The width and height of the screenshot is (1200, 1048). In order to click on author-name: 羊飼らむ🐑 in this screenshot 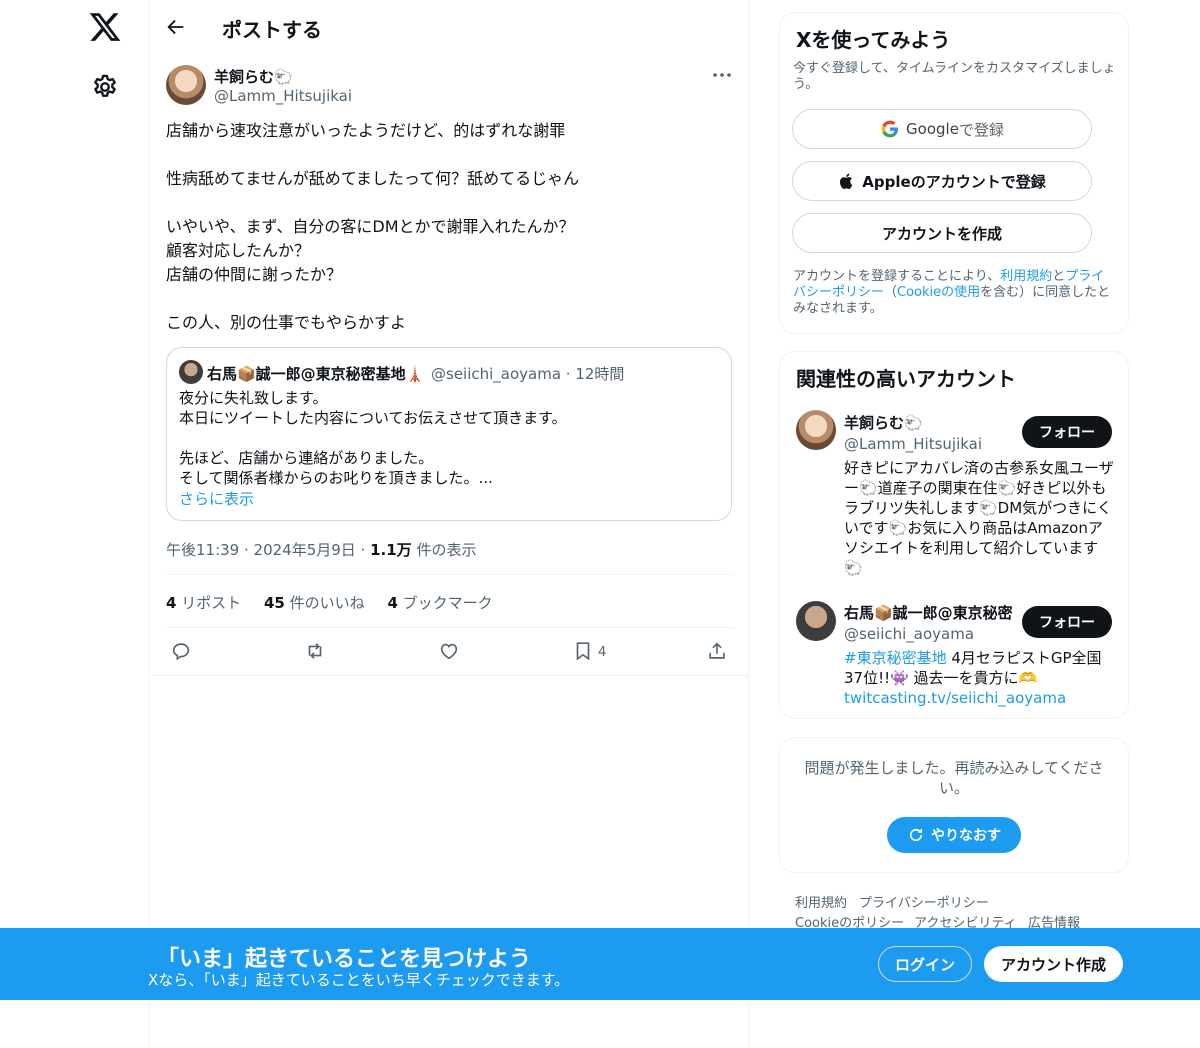, I will do `click(253, 76)`.